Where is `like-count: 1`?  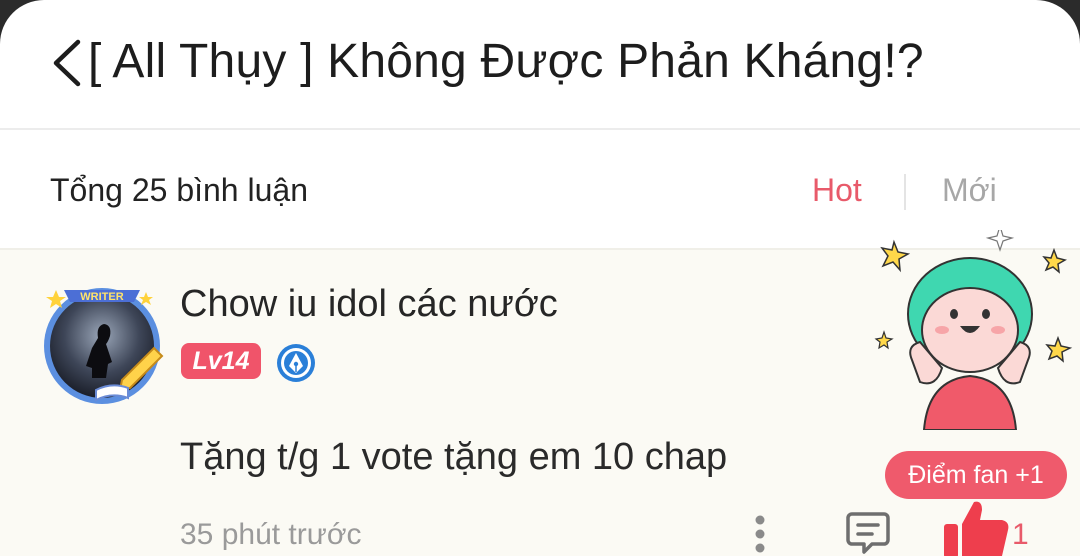
like-count: 1 is located at coordinates (1020, 534).